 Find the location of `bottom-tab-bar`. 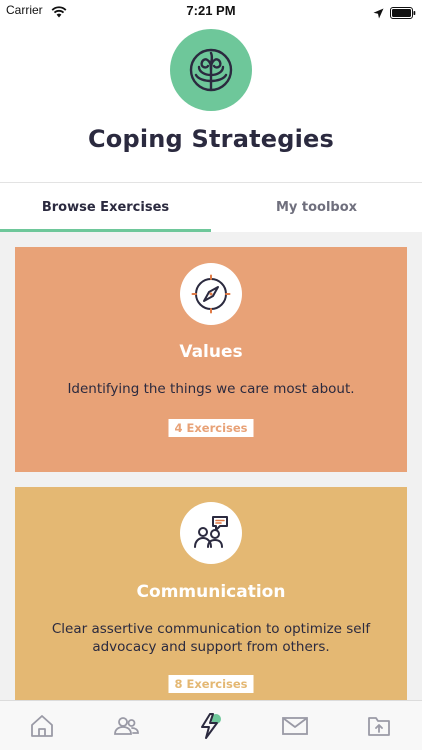

bottom-tab-bar is located at coordinates (211, 725).